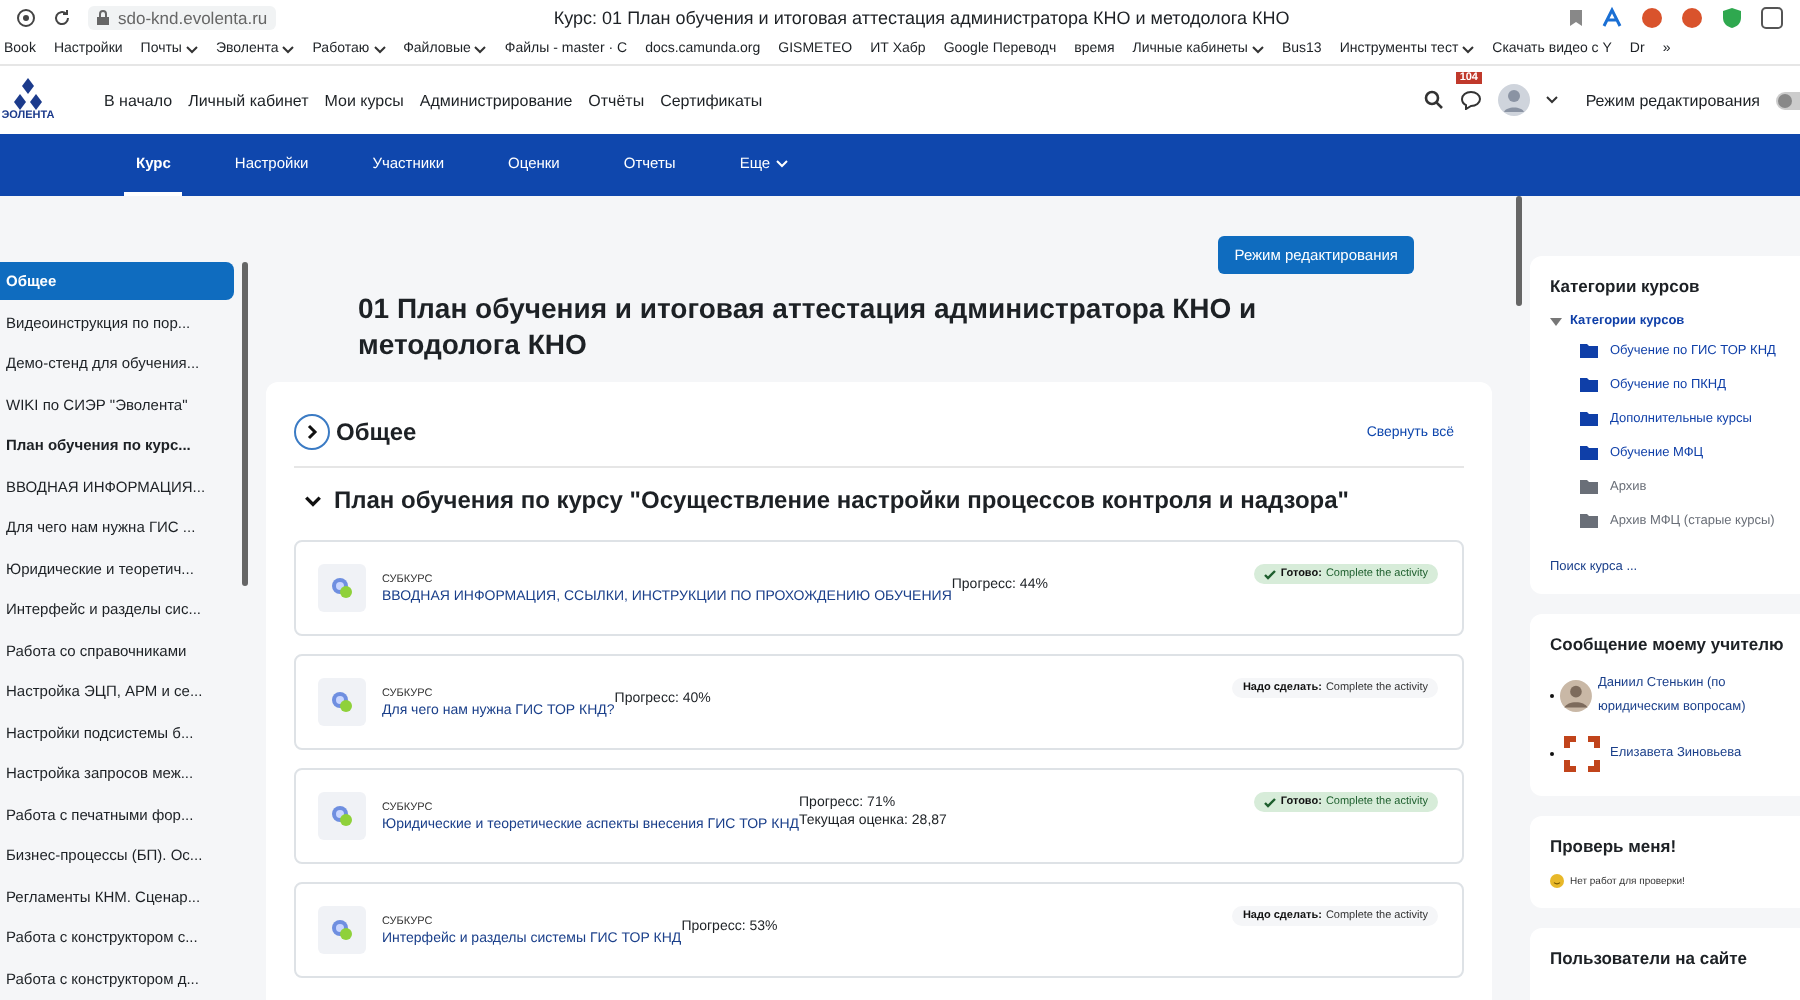 This screenshot has height=1000, width=1800. I want to click on block-title: Категории курсов, so click(1626, 286).